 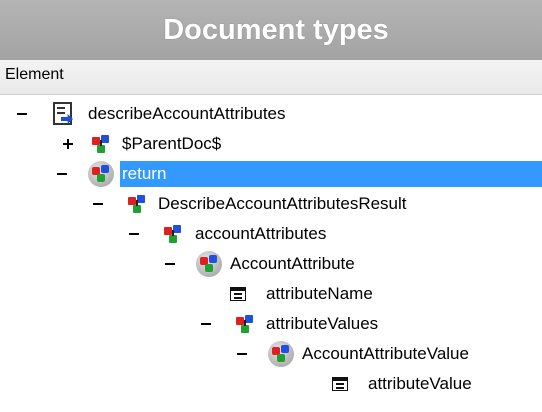 I want to click on tree-row-attributename: attributeName, so click(x=271, y=294).